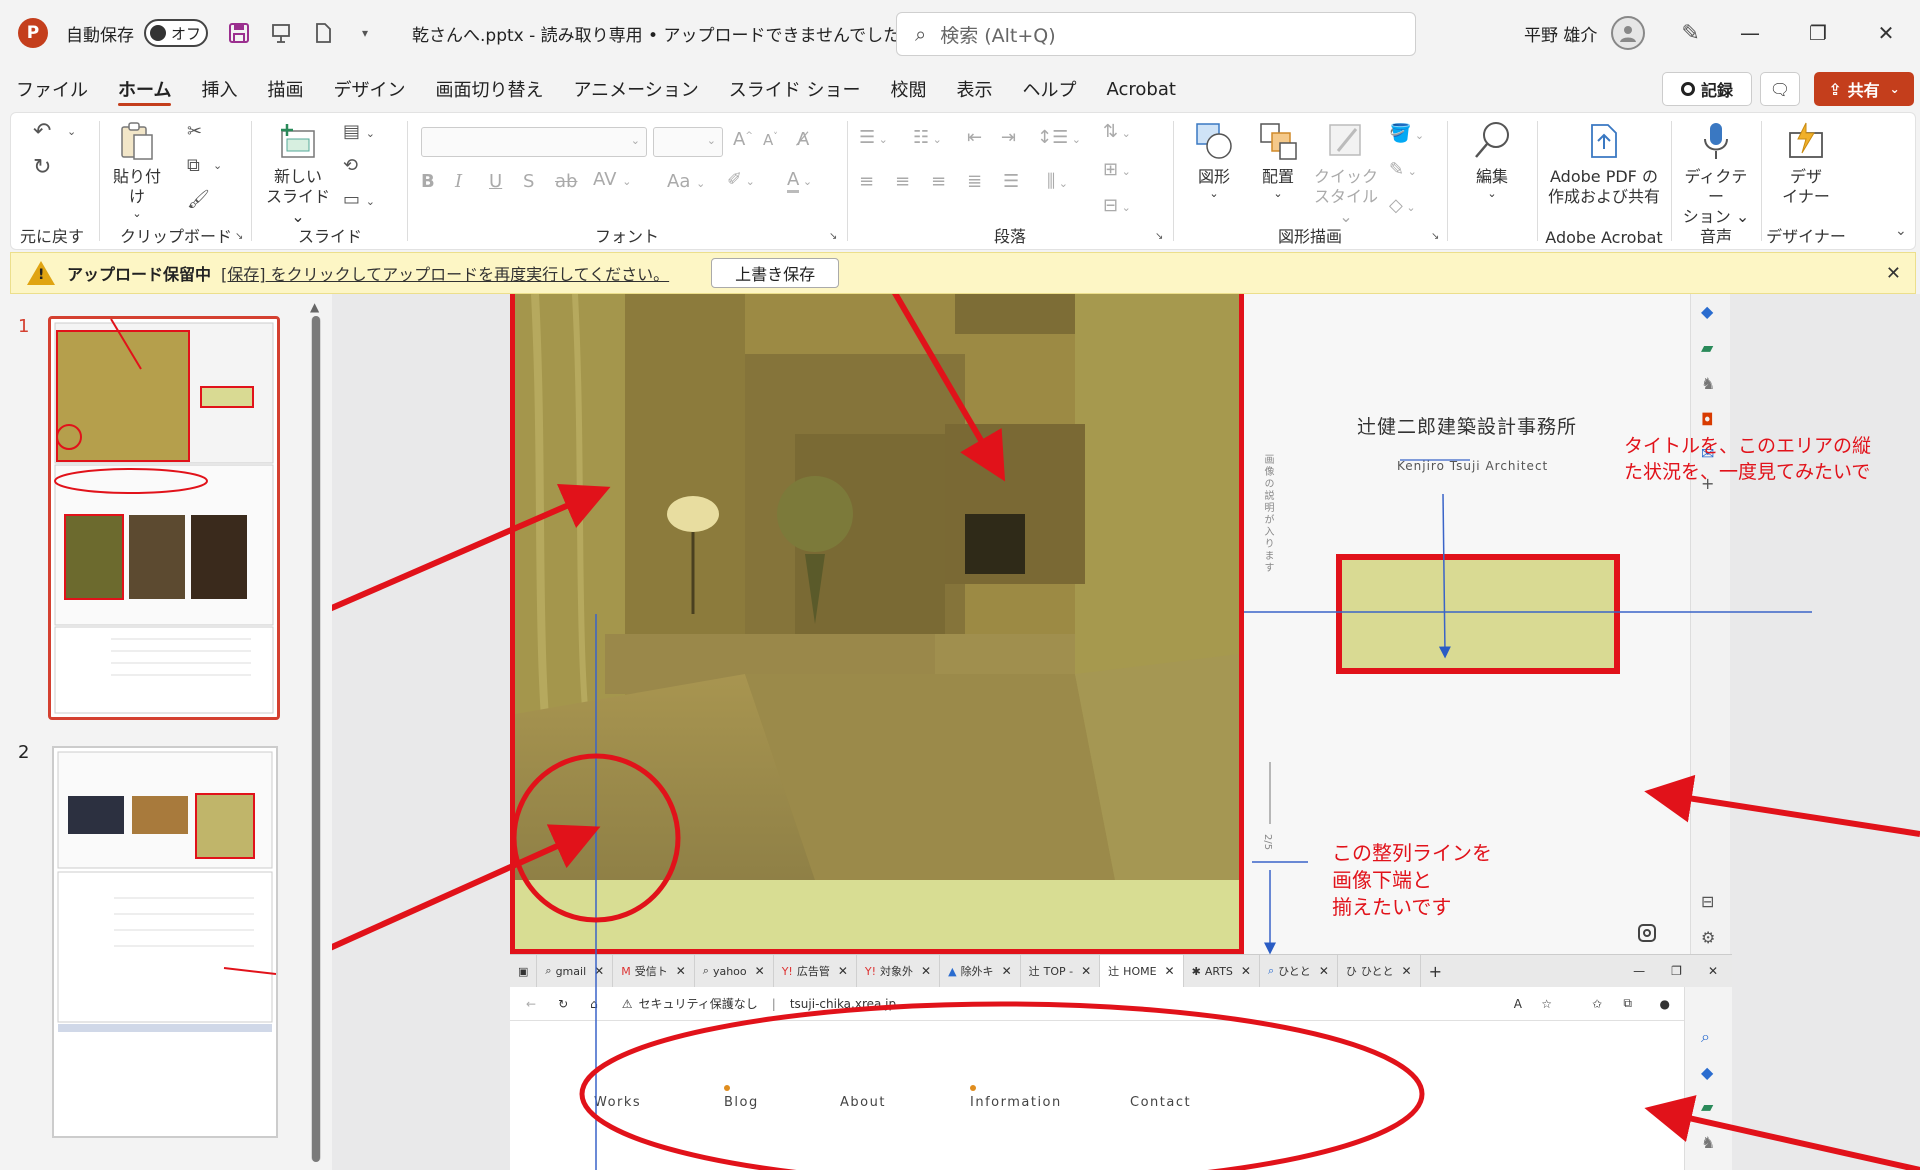 The width and height of the screenshot is (1920, 1170). I want to click on format-painter-icon: 🖌, so click(198, 199).